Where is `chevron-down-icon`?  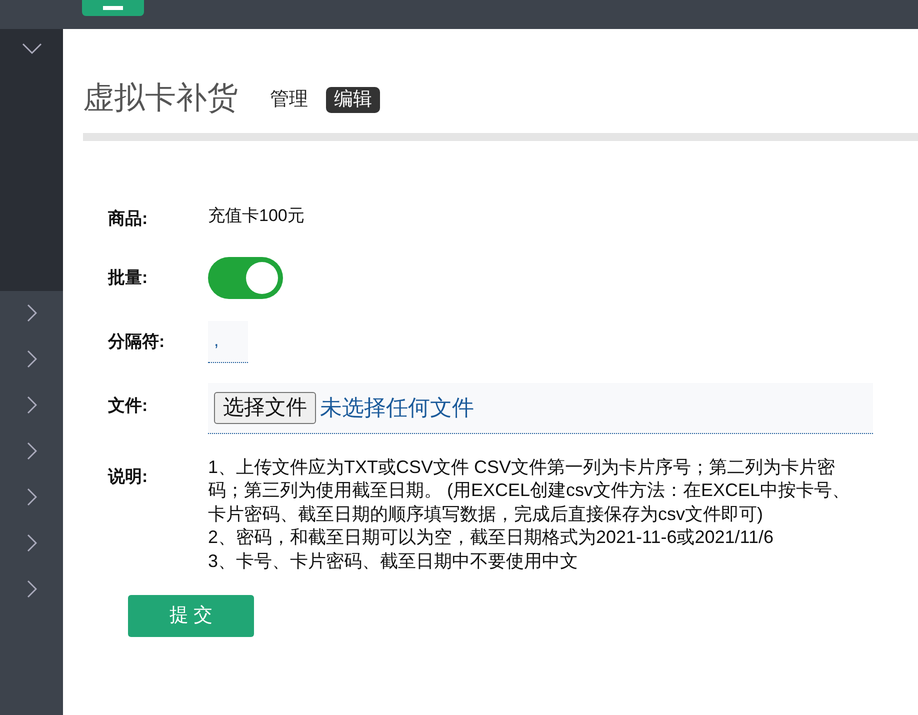
chevron-down-icon is located at coordinates (32, 49).